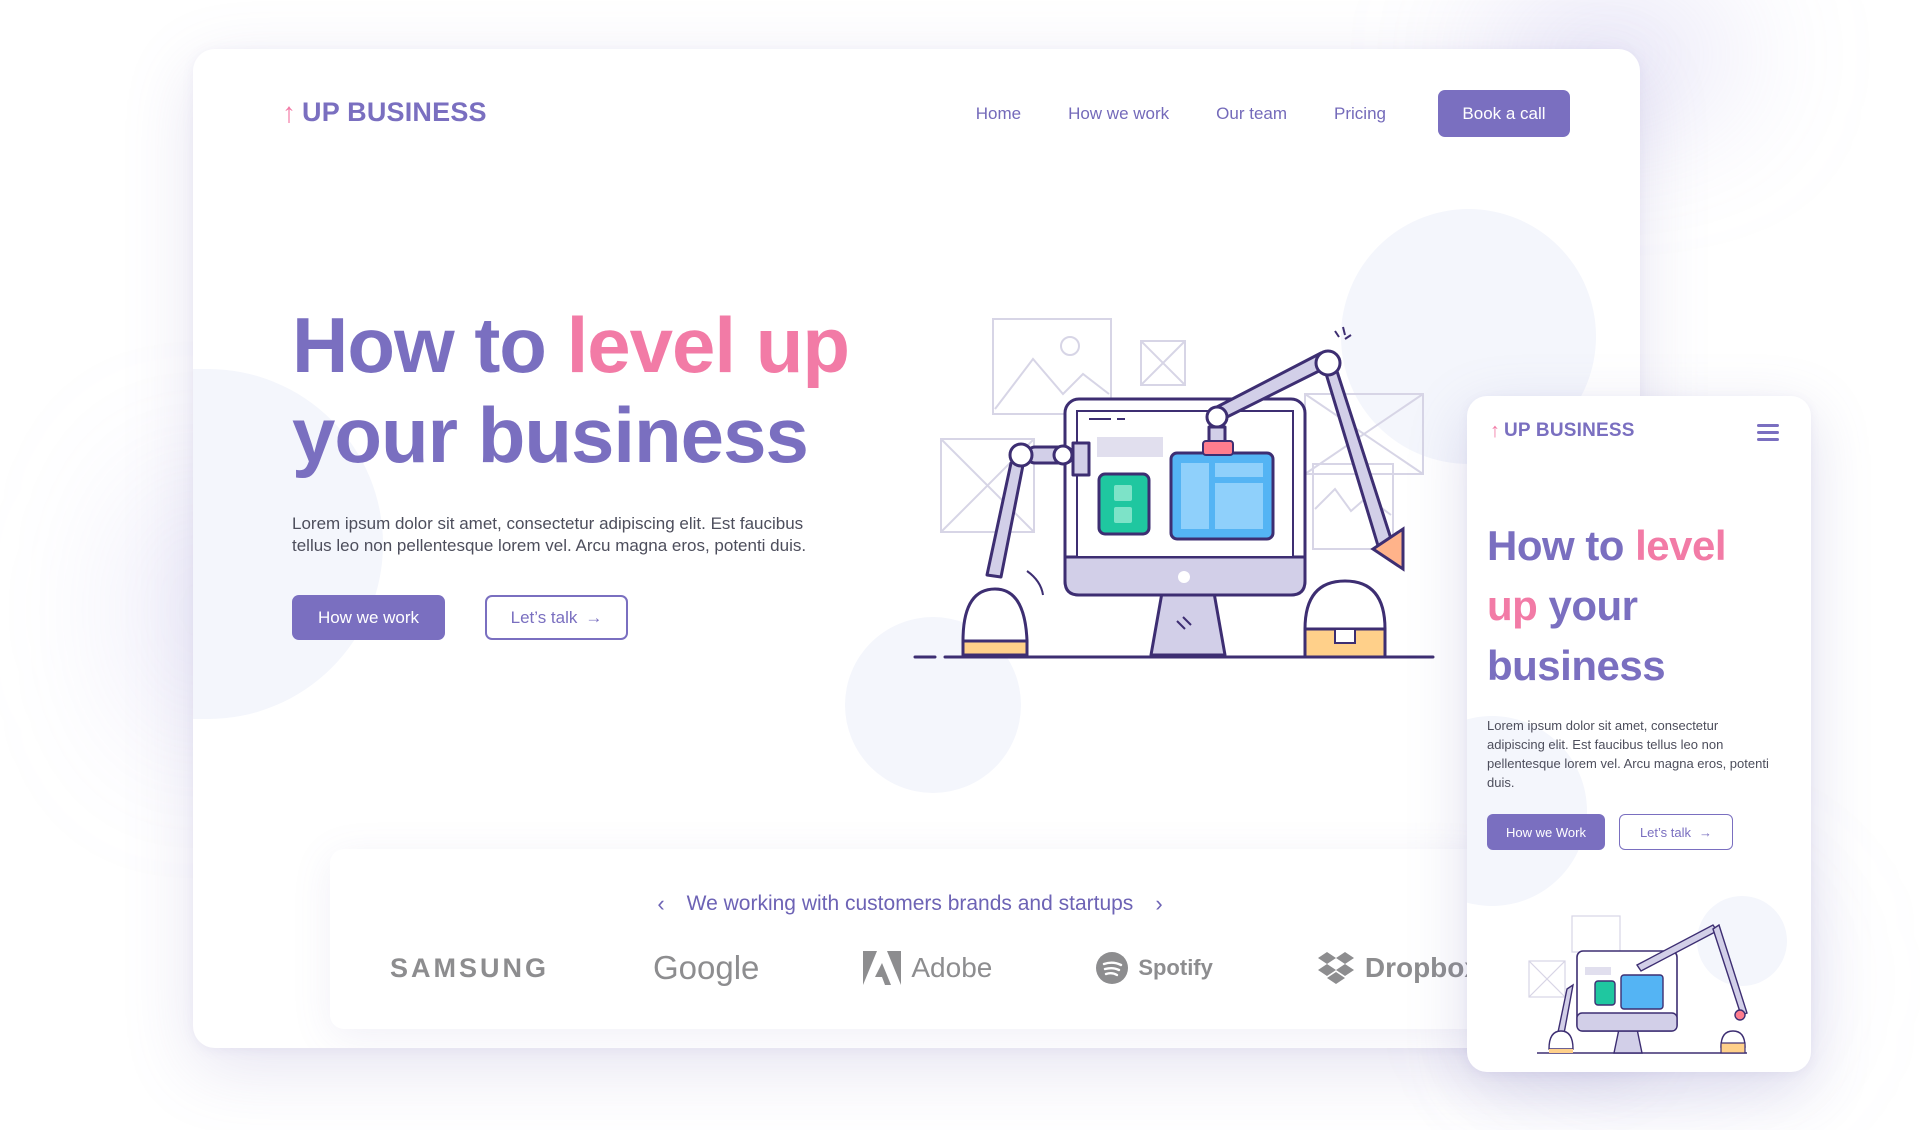 The image size is (1920, 1130). I want to click on spotify-icon, so click(1112, 968).